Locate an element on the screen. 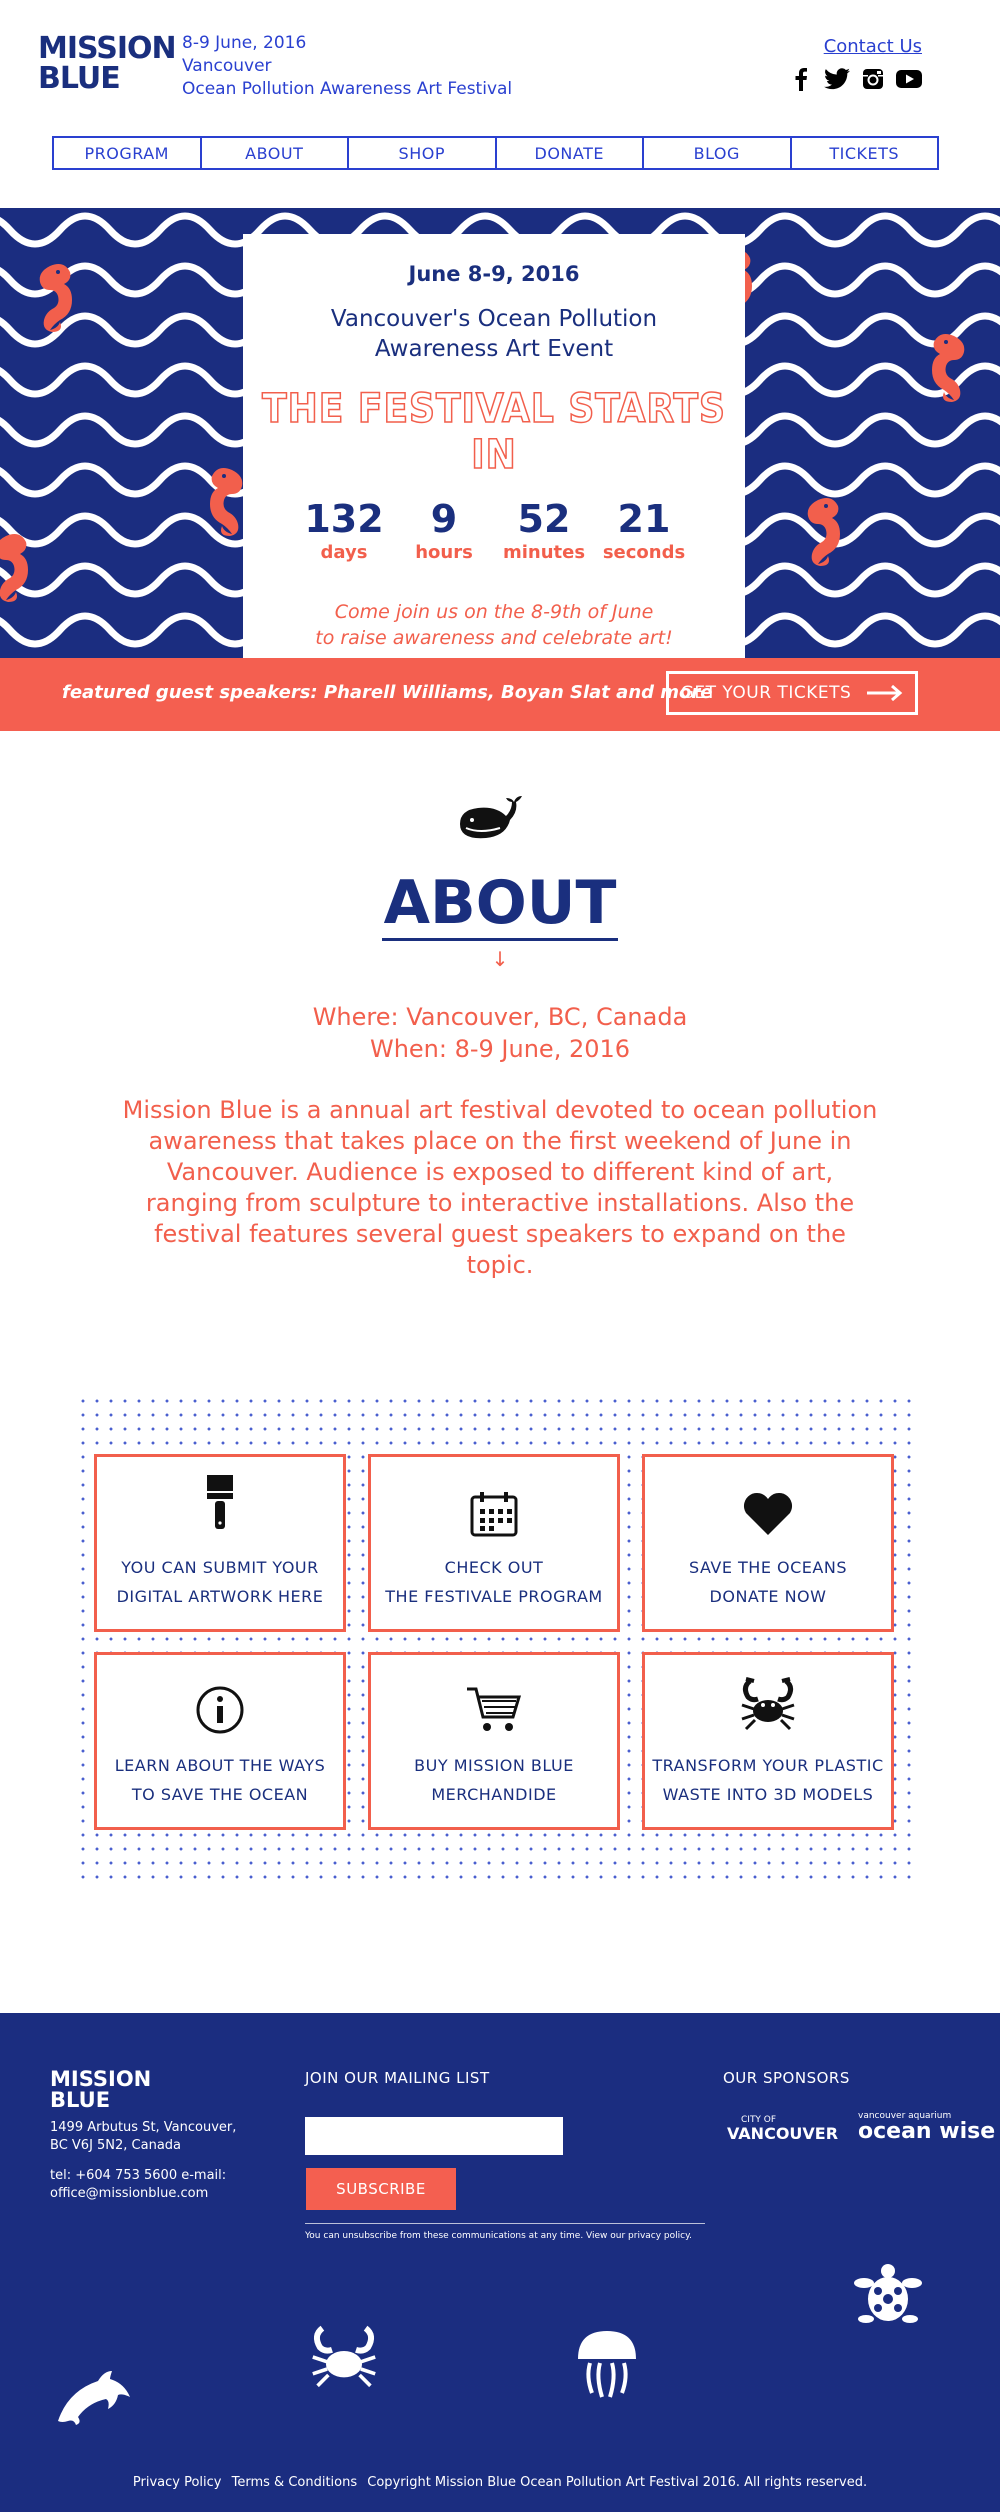 This screenshot has height=2512, width=1000. social-links is located at coordinates (855, 79).